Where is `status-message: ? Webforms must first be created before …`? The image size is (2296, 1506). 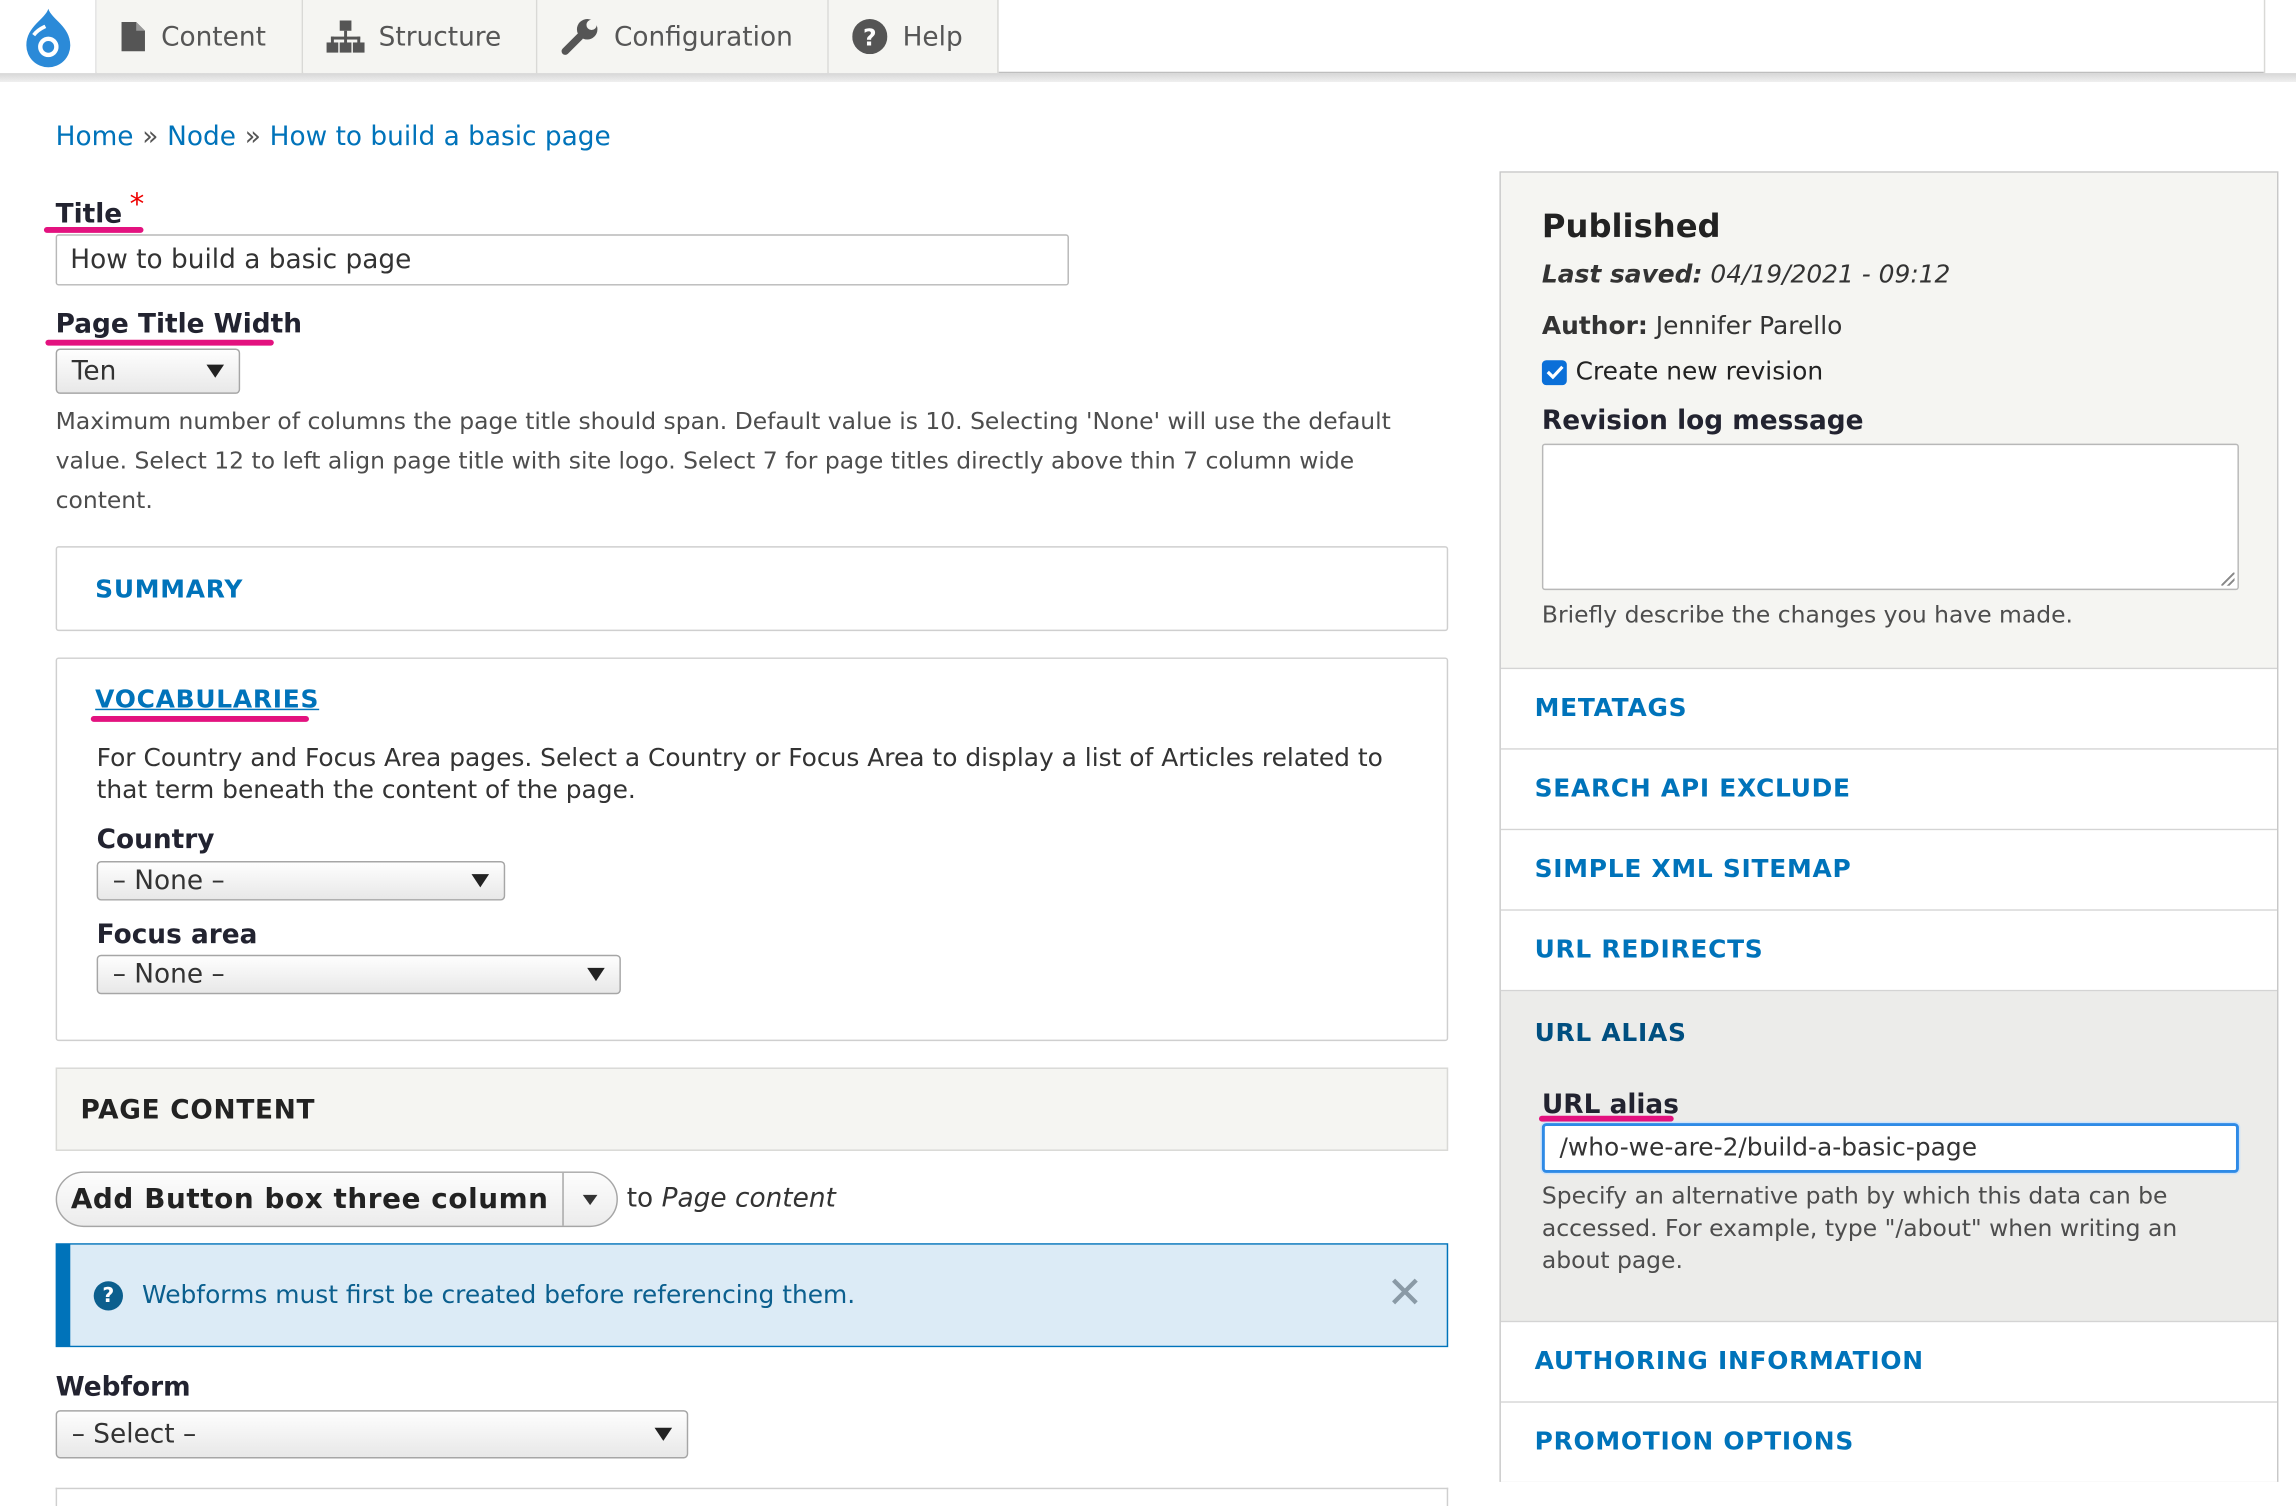 status-message: ? Webforms must first be created before … is located at coordinates (752, 1295).